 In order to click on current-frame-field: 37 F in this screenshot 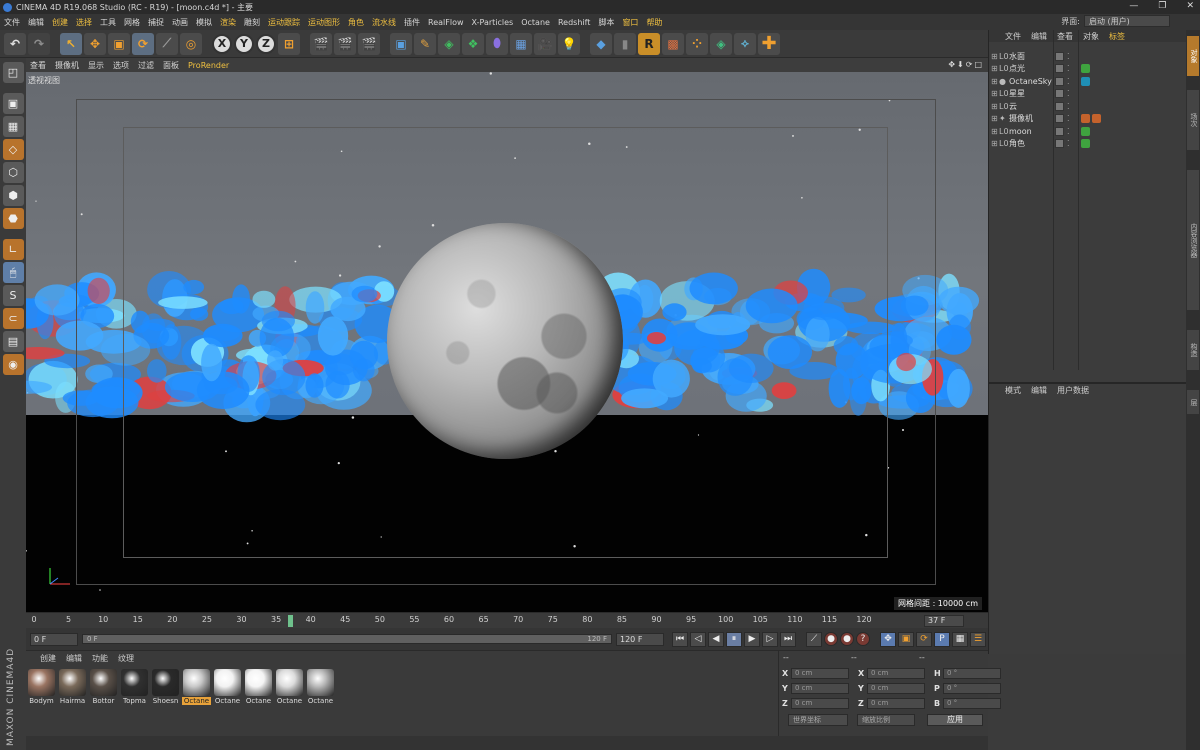, I will do `click(944, 621)`.